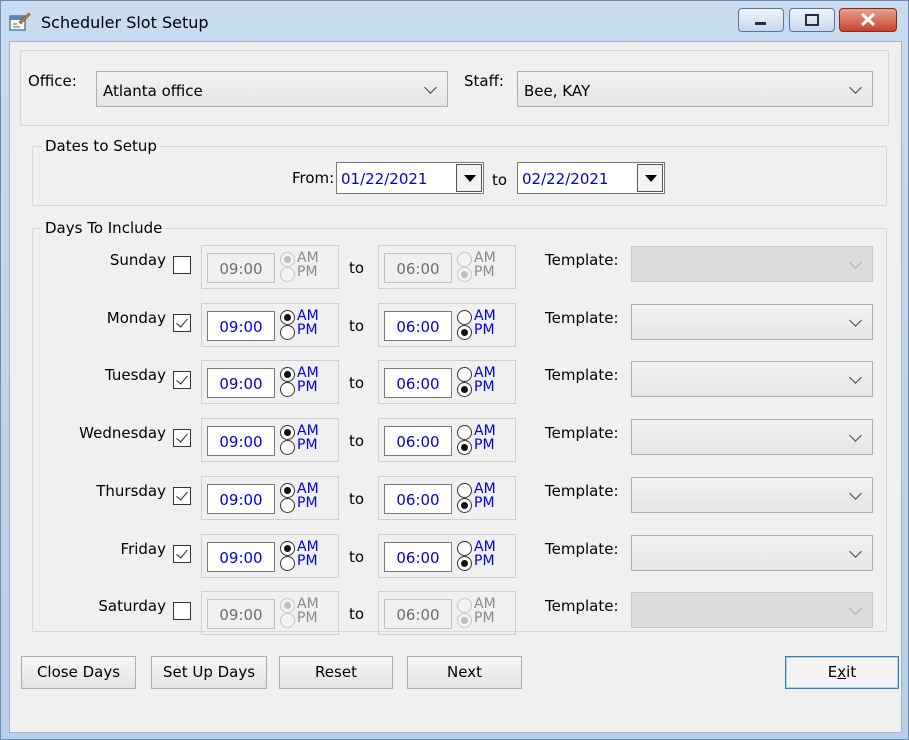 The image size is (909, 740). I want to click on day-row-saturday: Saturday 09:00 AM PM to 06:00 AM PM Template:, so click(450, 616).